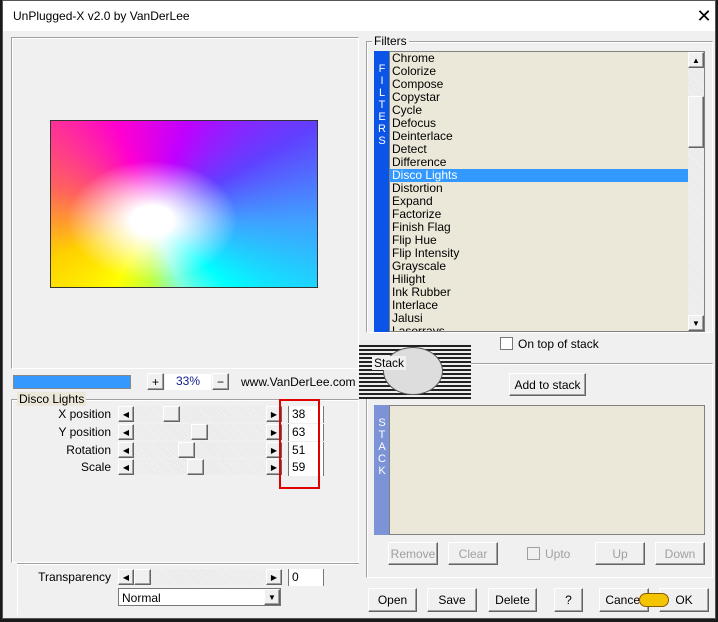  What do you see at coordinates (188, 382) in the screenshot?
I see `zoom-level: 33%` at bounding box center [188, 382].